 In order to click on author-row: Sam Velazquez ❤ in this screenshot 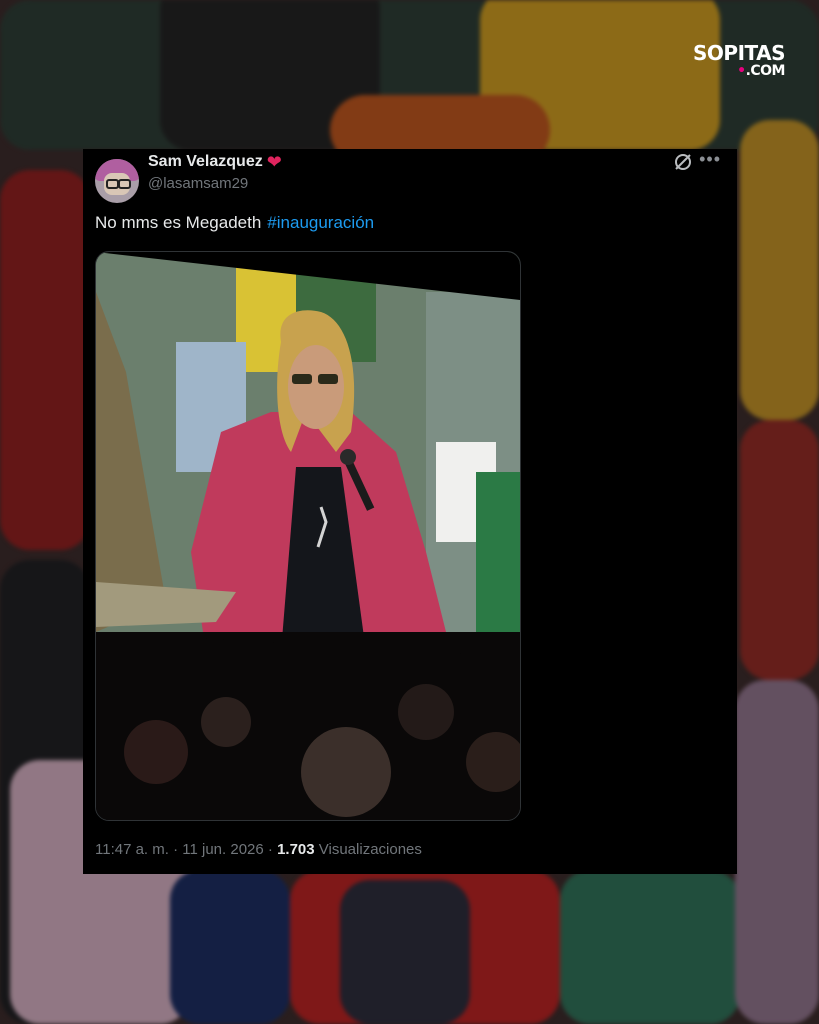, I will do `click(215, 162)`.